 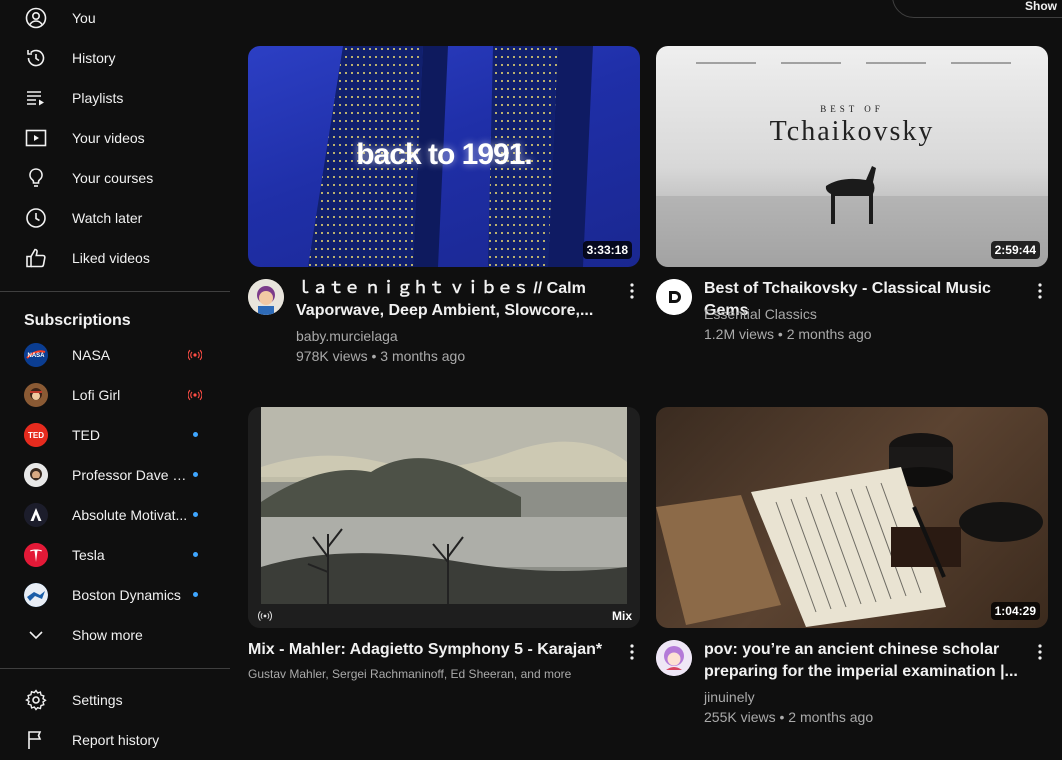 What do you see at coordinates (36, 58) in the screenshot?
I see `history-icon` at bounding box center [36, 58].